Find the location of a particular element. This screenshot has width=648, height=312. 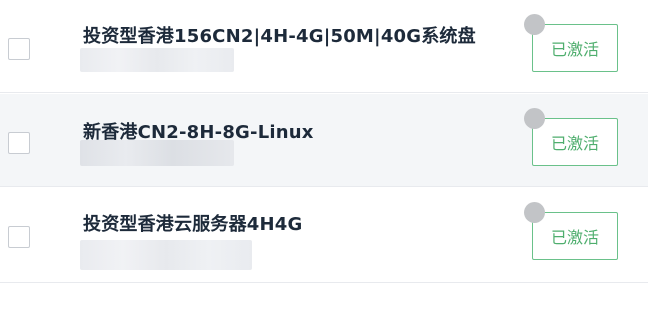

instance-title: 投资型香港156CN2|4H-4G|50M|40G系统盘 is located at coordinates (279, 36).